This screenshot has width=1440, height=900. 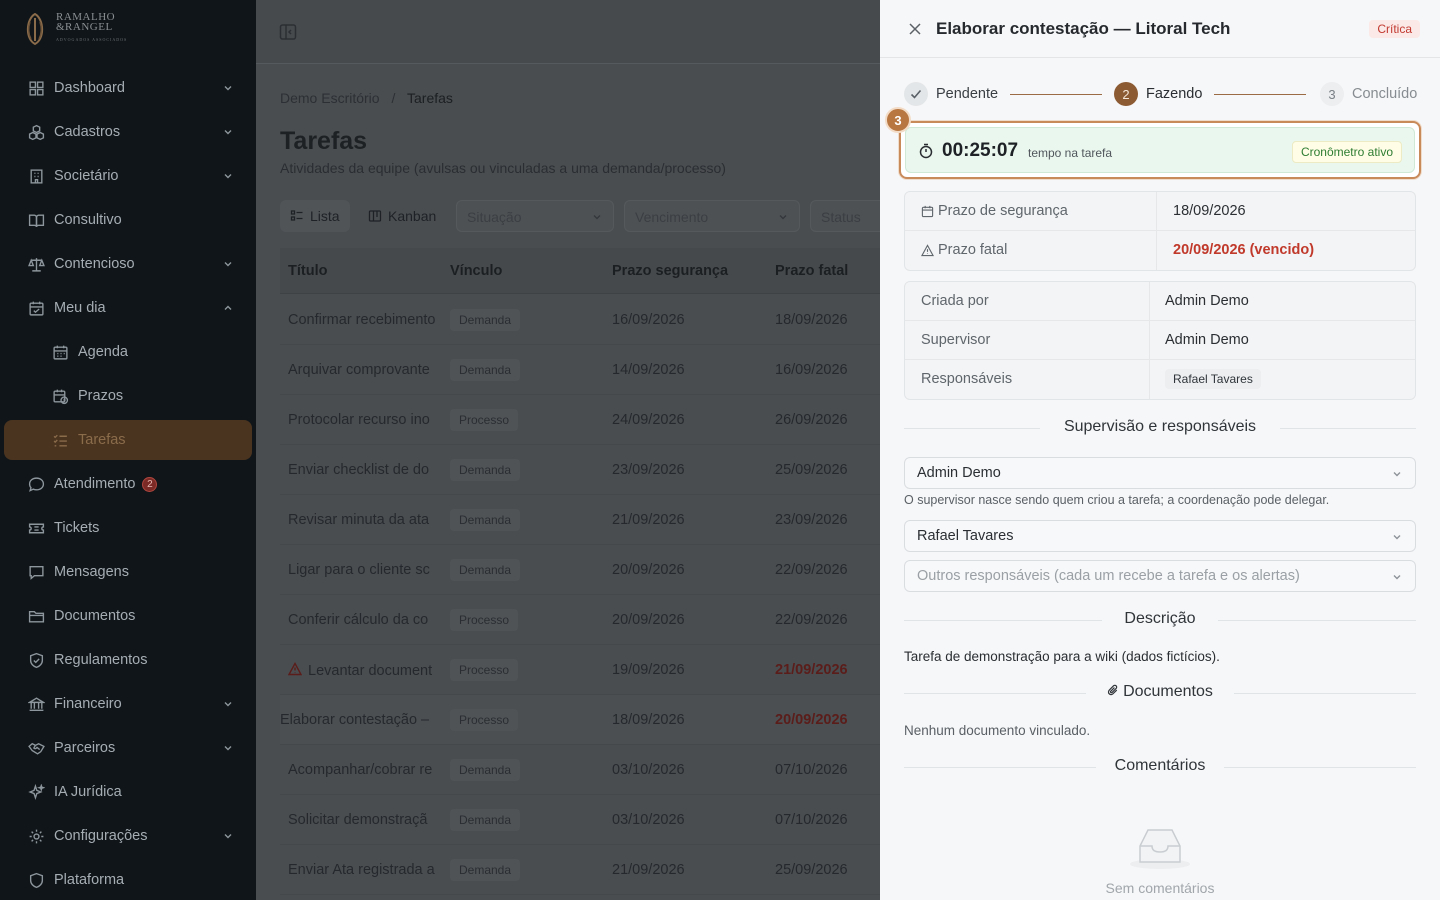 I want to click on sidebar-item-tickets: Tickets, so click(x=128, y=528).